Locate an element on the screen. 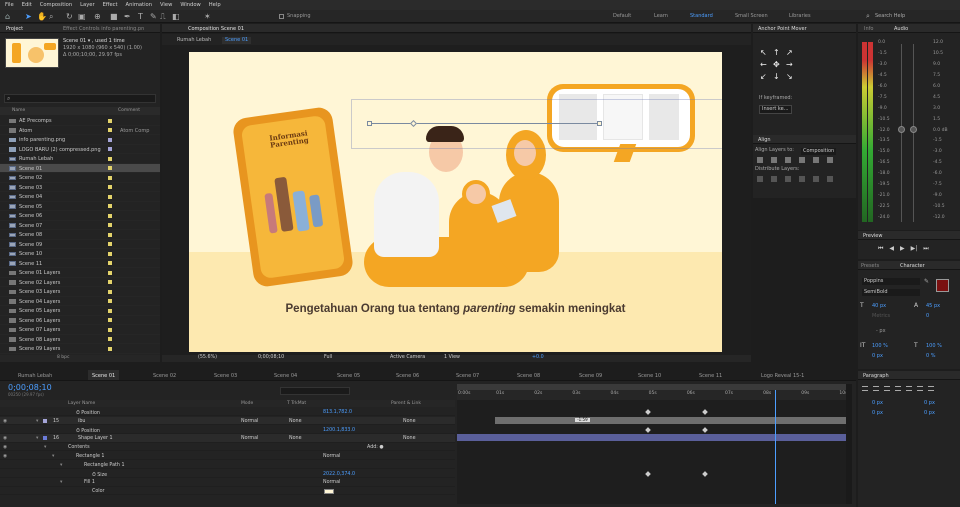 The width and height of the screenshot is (960, 507). time-ruler: 0:00s 01s 02s 03s 04s 05s 06s 07s 08s 09s 10s is located at coordinates (652, 395).